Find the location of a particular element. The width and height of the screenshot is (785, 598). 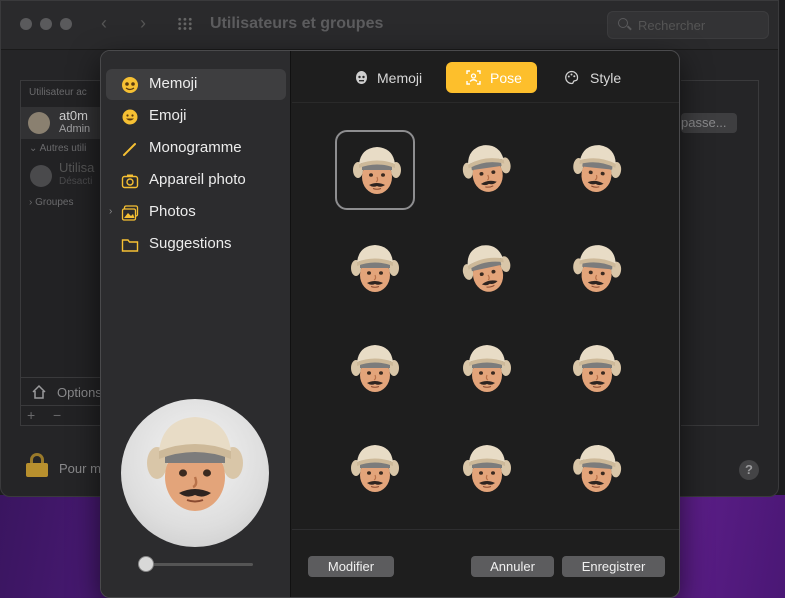

segment-label: Style is located at coordinates (606, 78).